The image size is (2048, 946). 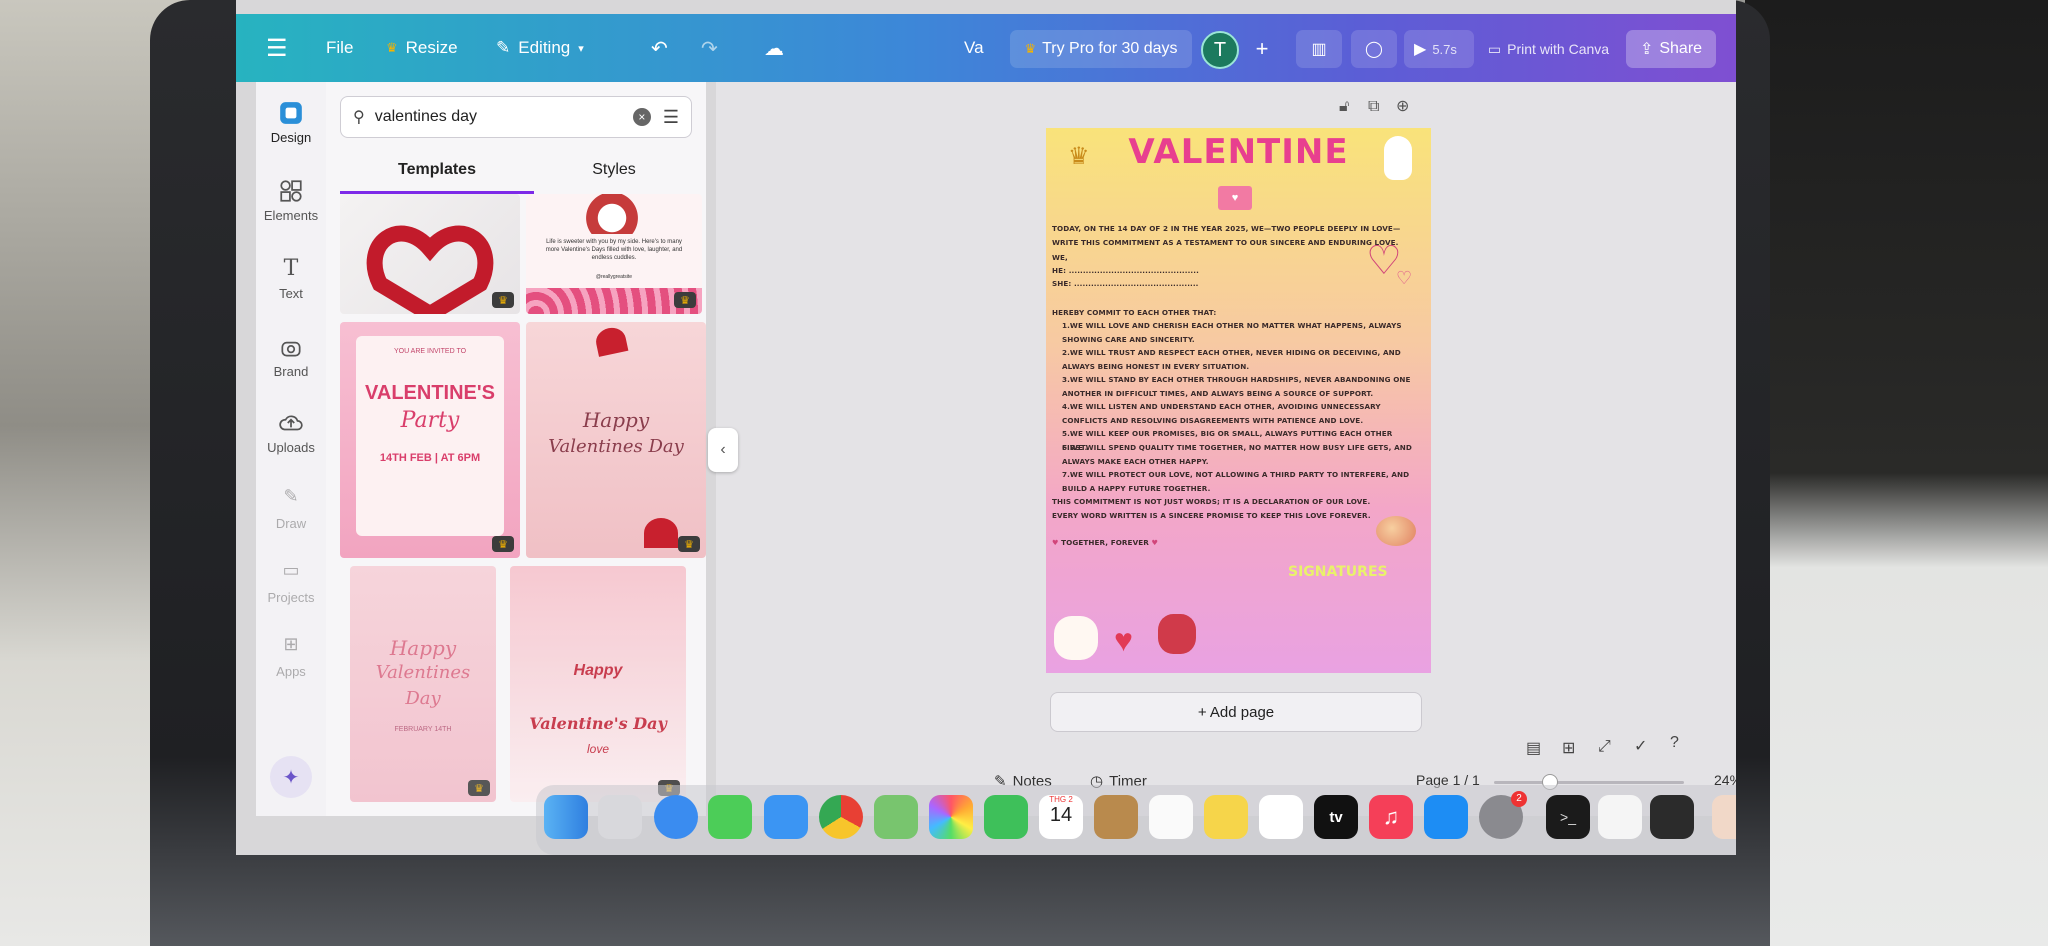 I want to click on heart-icon: ♡, so click(x=1404, y=278).